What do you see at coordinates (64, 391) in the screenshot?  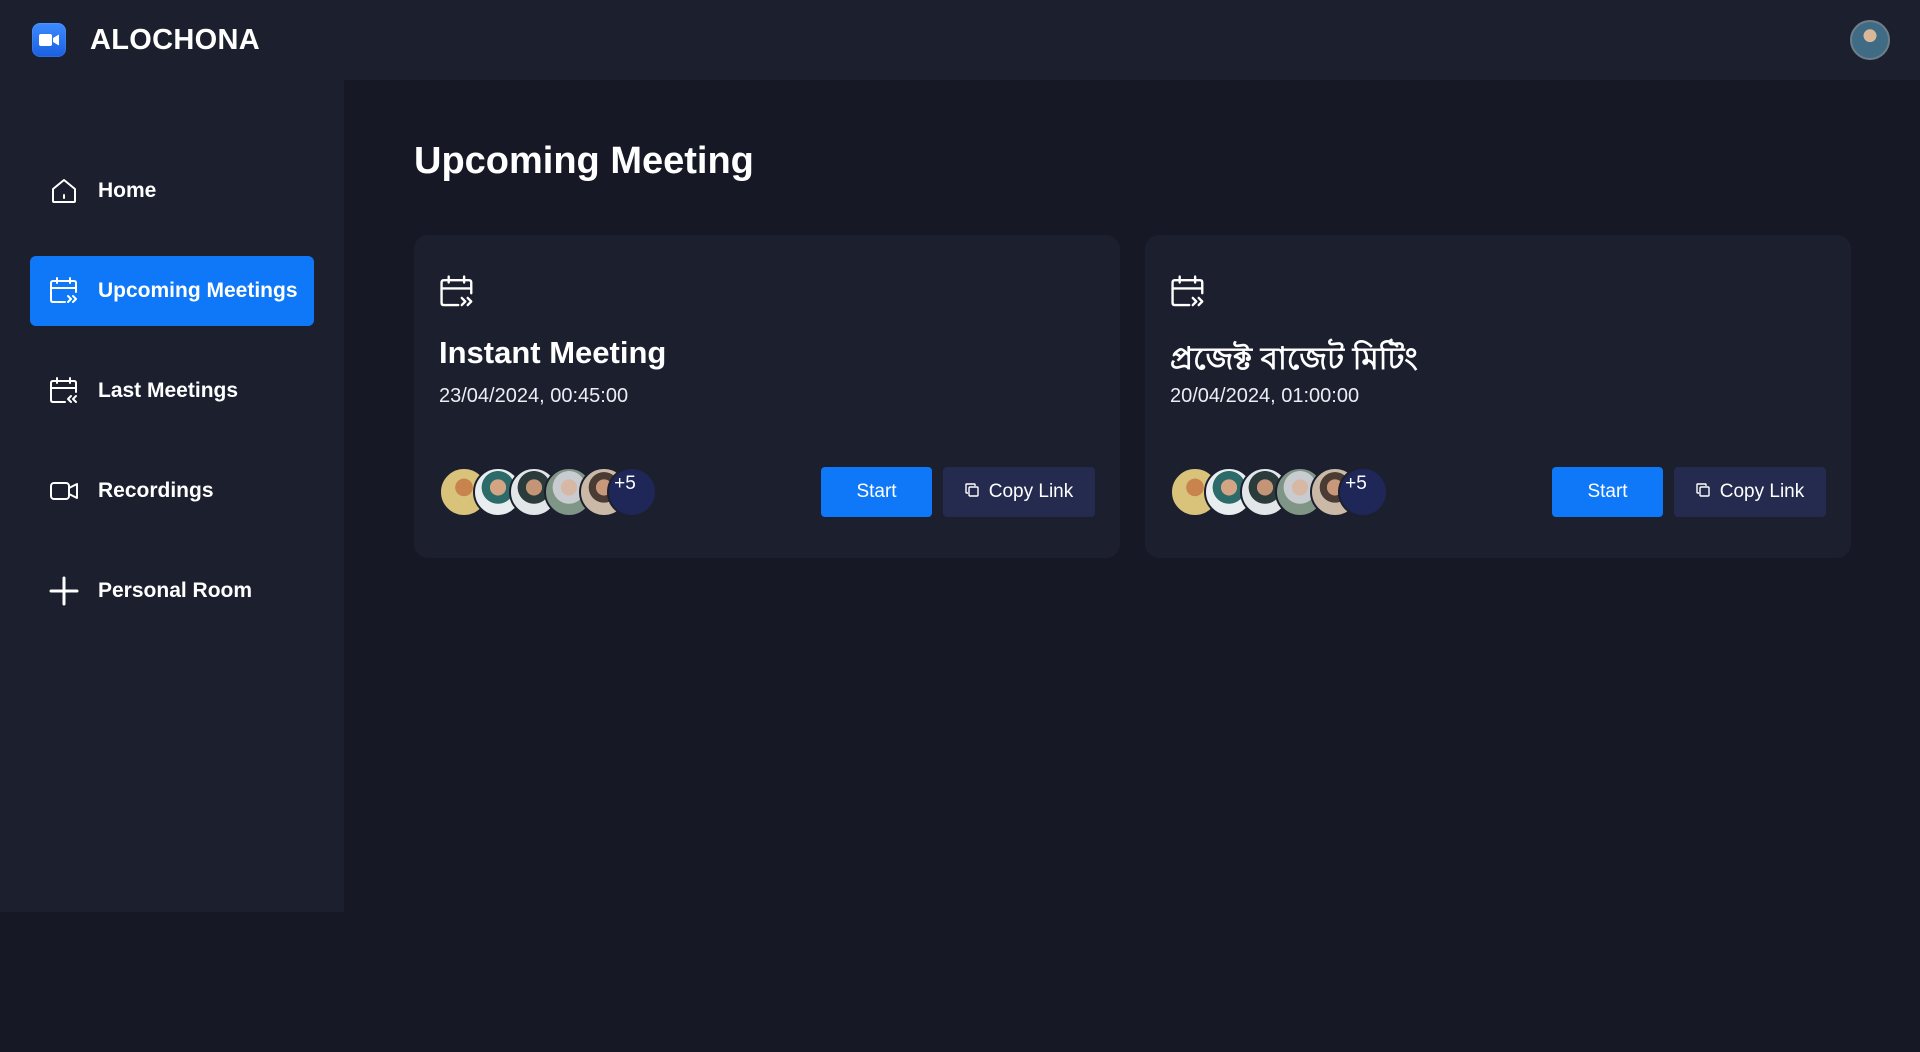 I see `calendar-back-icon` at bounding box center [64, 391].